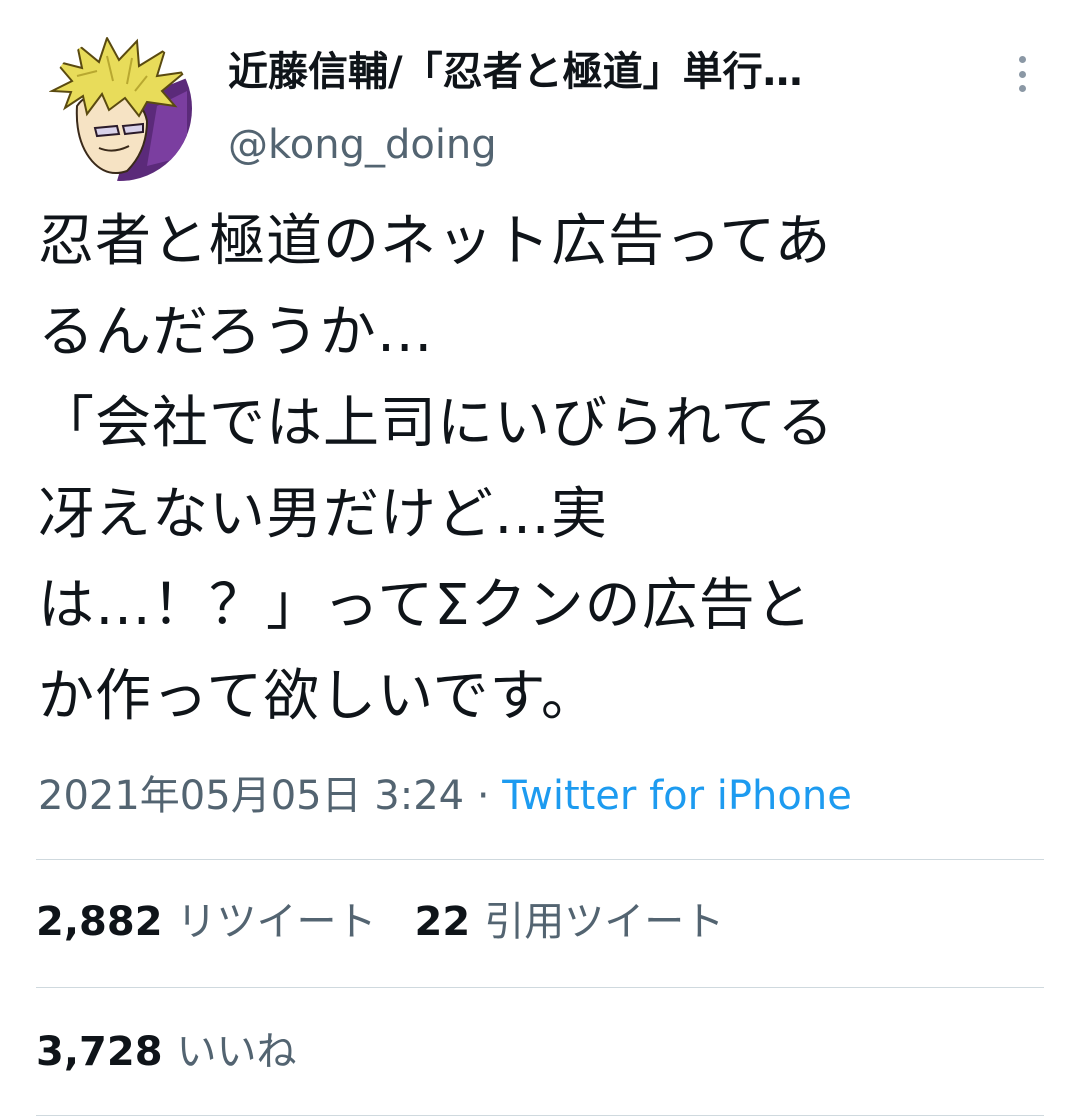 This screenshot has width=1080, height=1120. Describe the element at coordinates (251, 796) in the screenshot. I see `tweet-timestamp: 2021年05月05日 3:24` at that location.